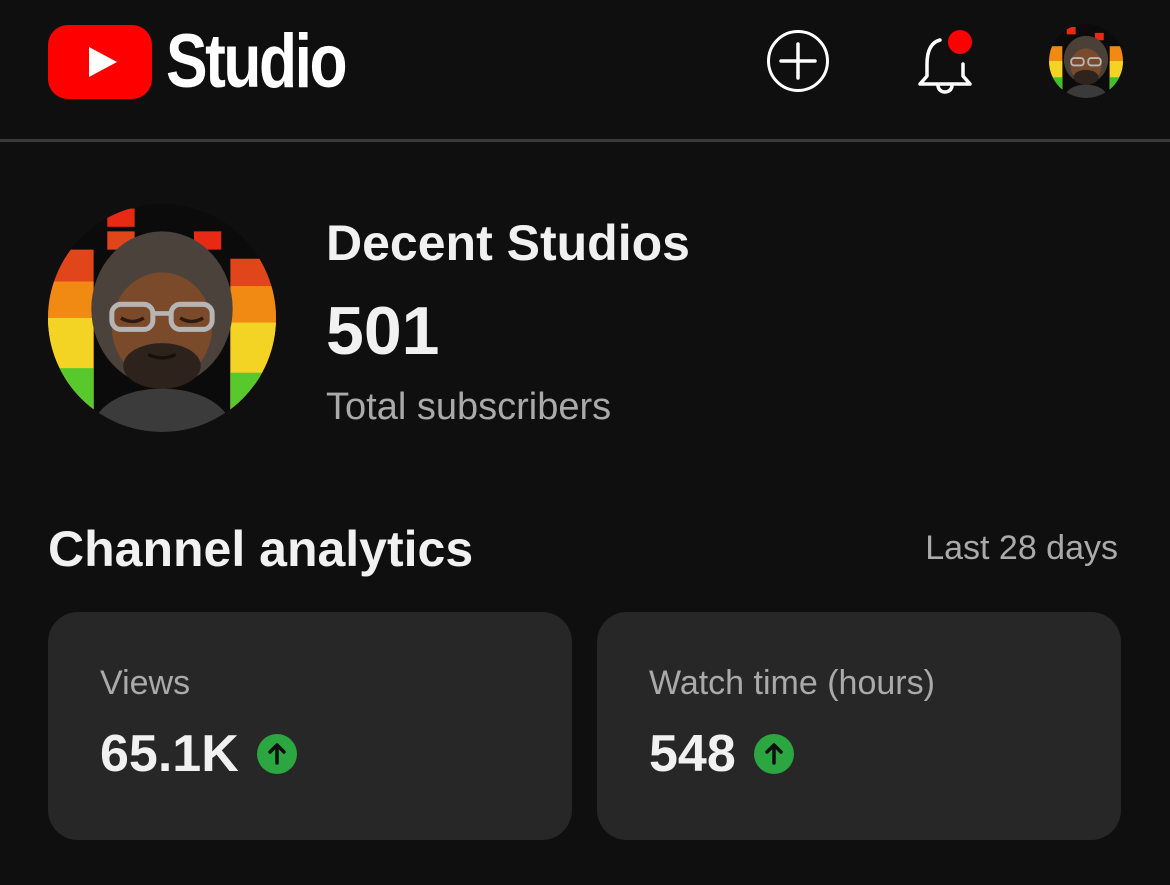 The width and height of the screenshot is (1170, 885). What do you see at coordinates (792, 683) in the screenshot?
I see `watch-time-label: Watch time (hours)` at bounding box center [792, 683].